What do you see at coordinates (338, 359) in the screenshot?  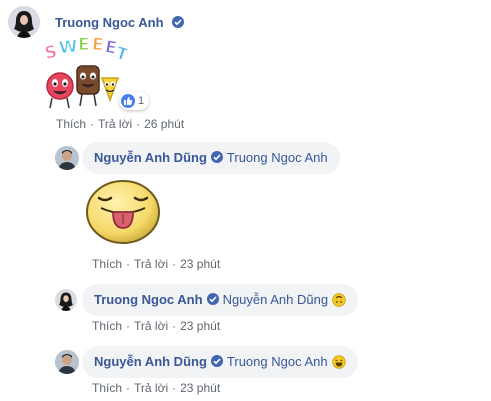 I see `laughing-face-icon` at bounding box center [338, 359].